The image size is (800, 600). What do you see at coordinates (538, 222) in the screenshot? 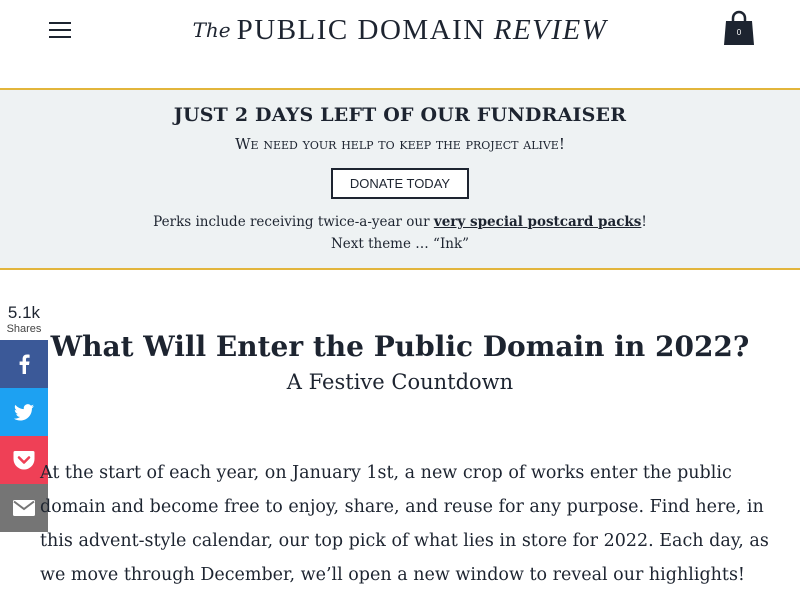
I see `postcard-packs-link: very special postcard packs` at bounding box center [538, 222].